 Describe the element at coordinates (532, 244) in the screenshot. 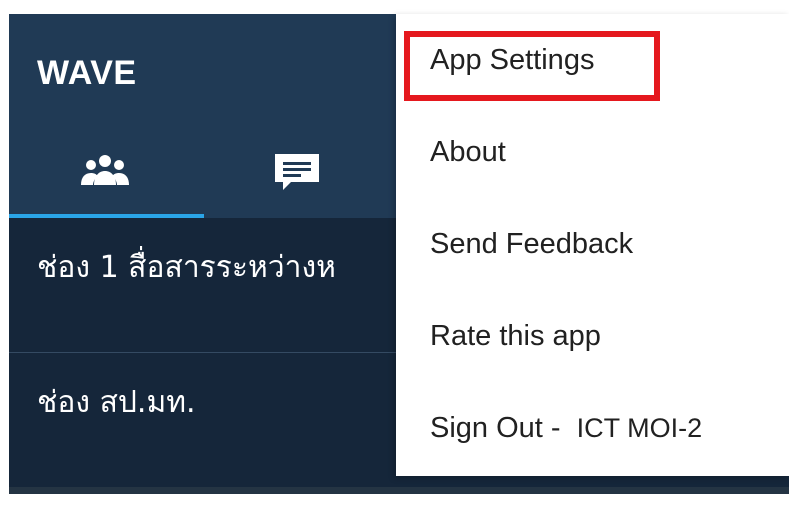

I see `menu-item-label: Send Feedback` at that location.